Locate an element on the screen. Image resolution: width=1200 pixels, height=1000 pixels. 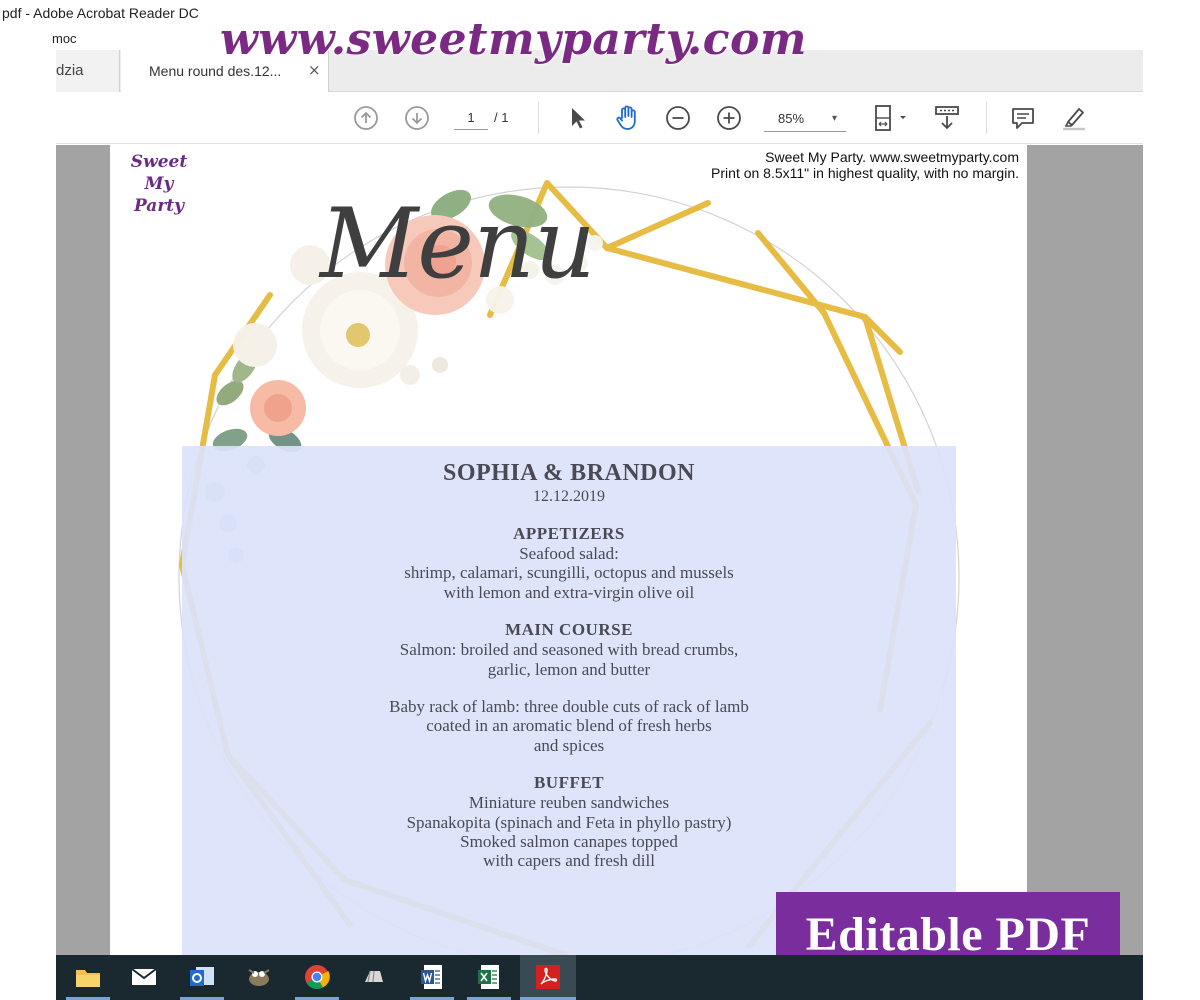
highlight-icon is located at coordinates (1074, 118).